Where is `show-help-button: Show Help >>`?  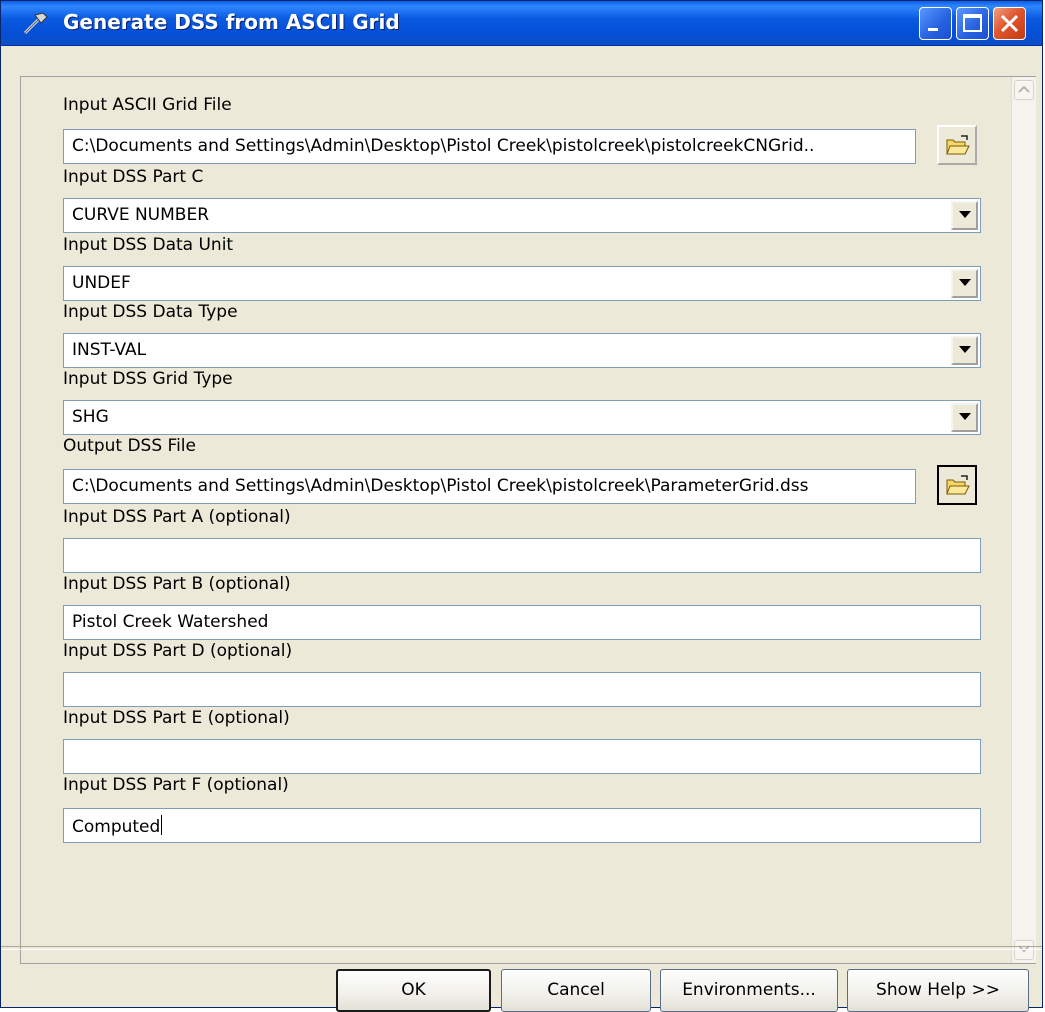
show-help-button: Show Help >> is located at coordinates (938, 990).